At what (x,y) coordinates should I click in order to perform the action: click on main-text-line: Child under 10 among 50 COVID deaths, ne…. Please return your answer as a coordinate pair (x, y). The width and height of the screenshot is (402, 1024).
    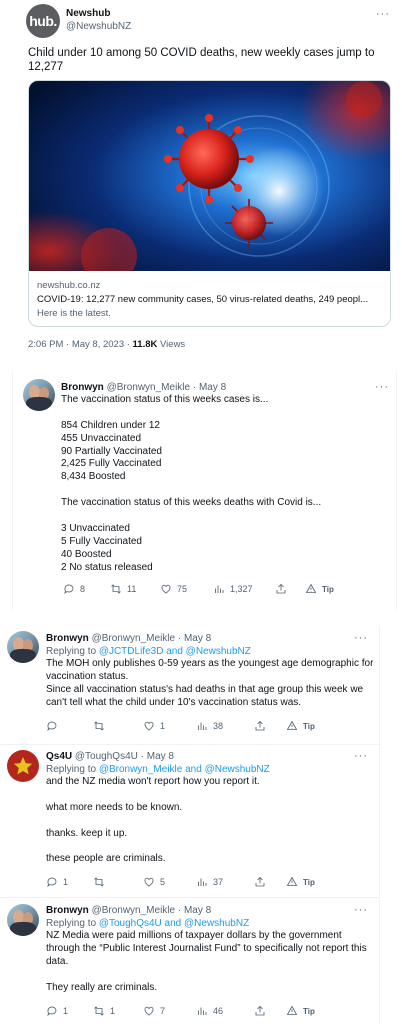
    Looking at the image, I should click on (201, 53).